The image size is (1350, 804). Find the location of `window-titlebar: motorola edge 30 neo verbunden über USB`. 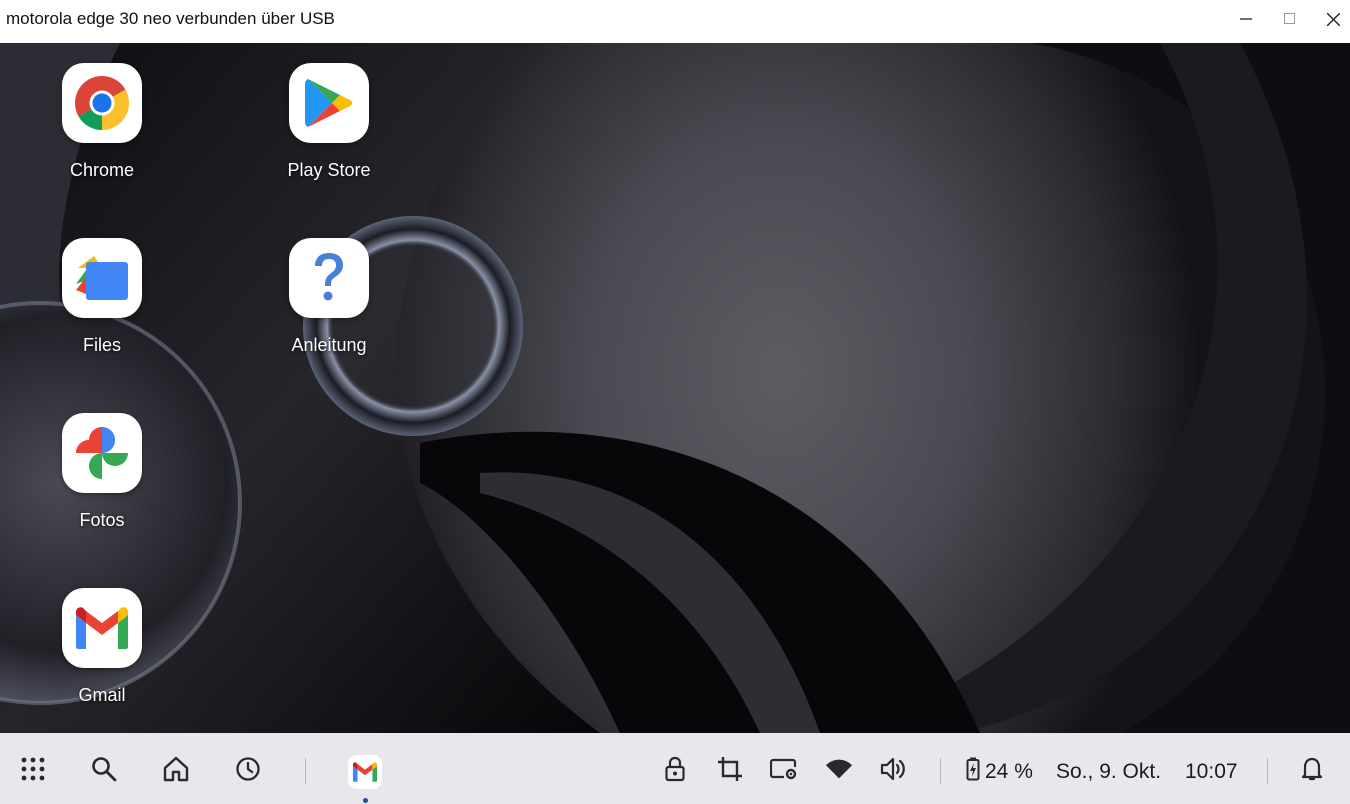

window-titlebar: motorola edge 30 neo verbunden über USB is located at coordinates (675, 21).